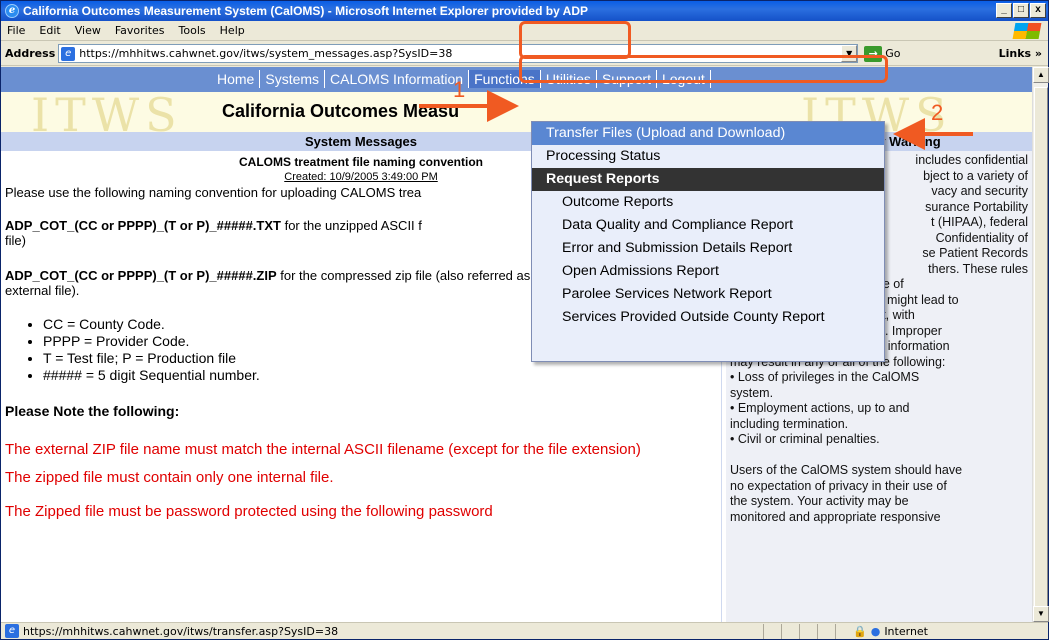 Image resolution: width=1049 pixels, height=641 pixels. Describe the element at coordinates (696, 120) in the screenshot. I see `annotation-arrows` at that location.